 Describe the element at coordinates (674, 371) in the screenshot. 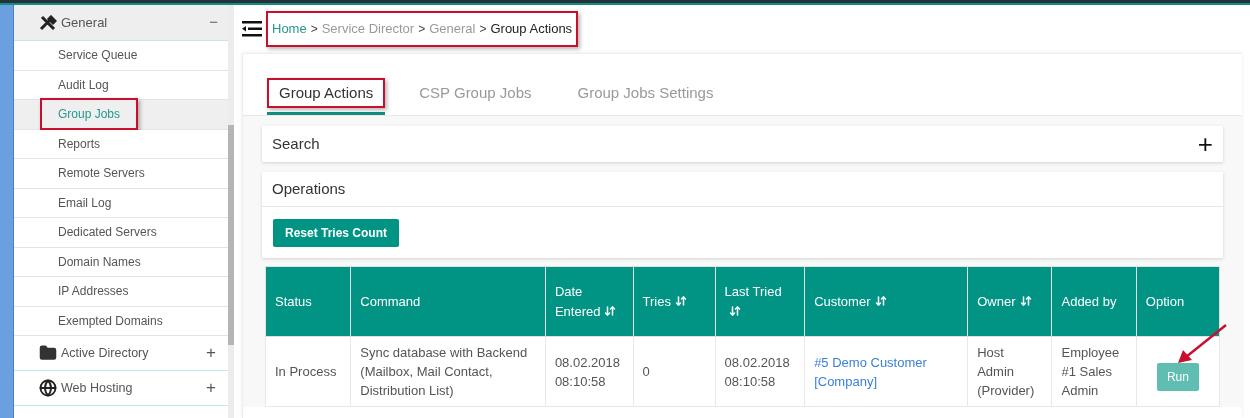

I see `table-cell: 0` at that location.